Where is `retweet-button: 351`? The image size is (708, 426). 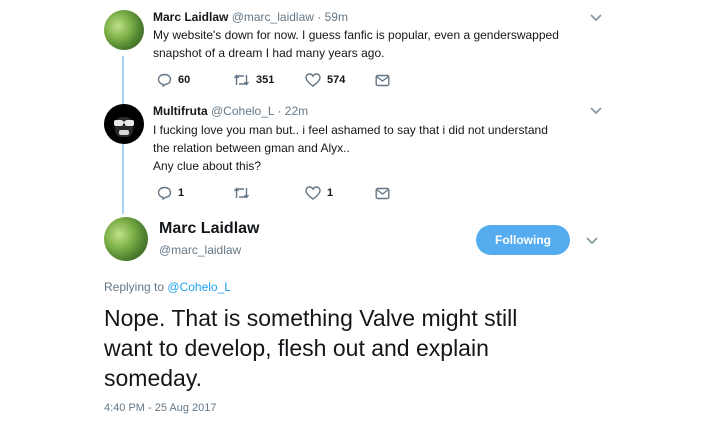
retweet-button: 351 is located at coordinates (269, 80).